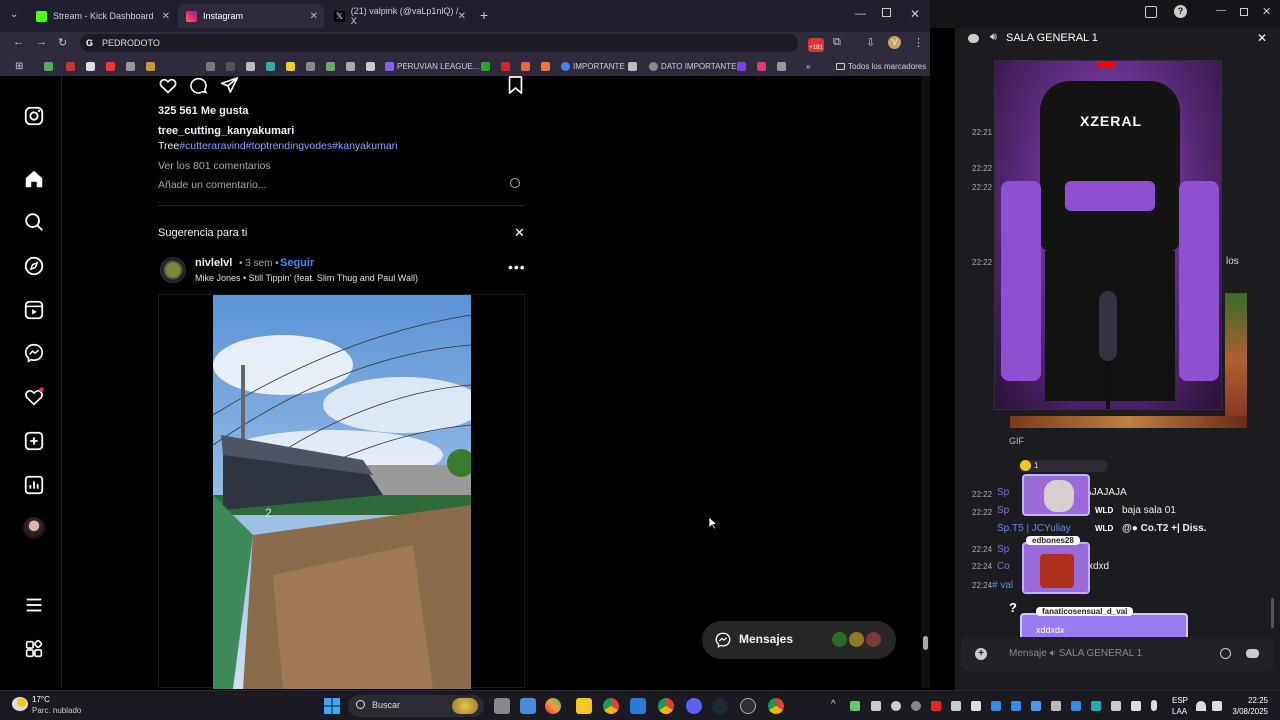 Image resolution: width=1280 pixels, height=720 pixels. I want to click on explore-compass-icon, so click(34, 266).